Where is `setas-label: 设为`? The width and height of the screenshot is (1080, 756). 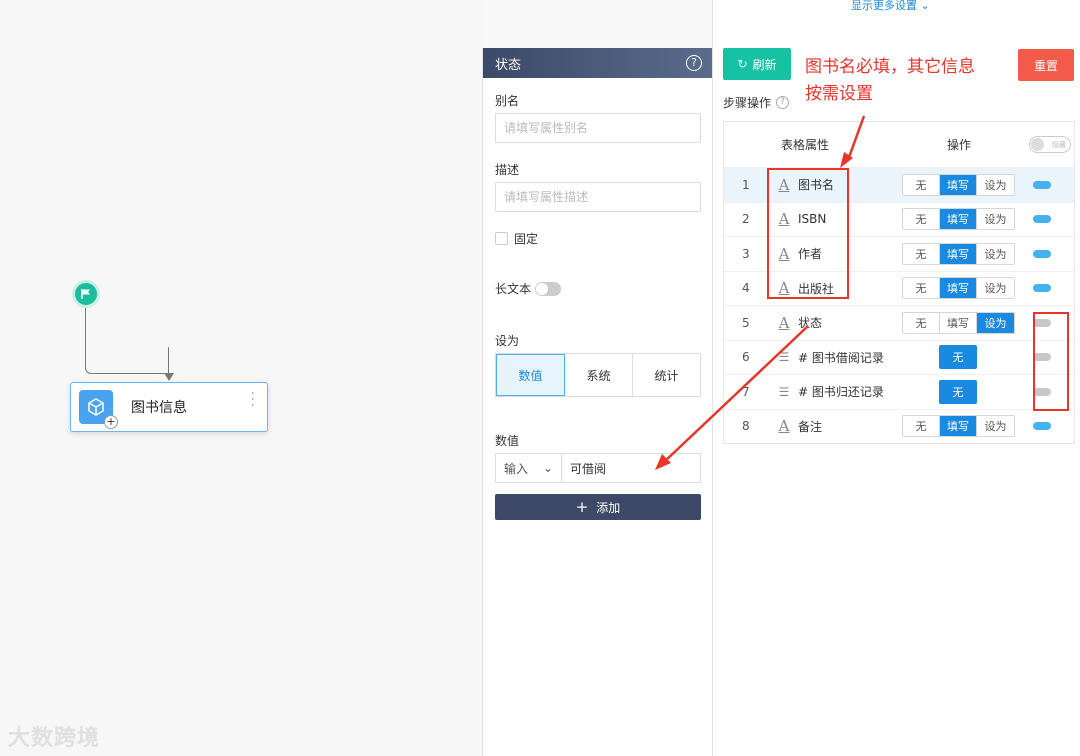
setas-label: 设为 is located at coordinates (507, 341).